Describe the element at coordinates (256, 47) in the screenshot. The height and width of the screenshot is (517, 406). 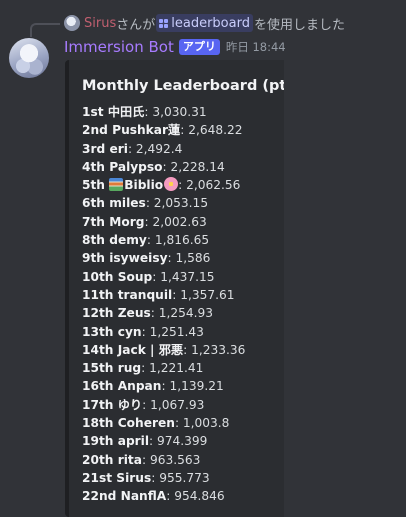
I see `message-timestamp: 昨日 18:44` at that location.